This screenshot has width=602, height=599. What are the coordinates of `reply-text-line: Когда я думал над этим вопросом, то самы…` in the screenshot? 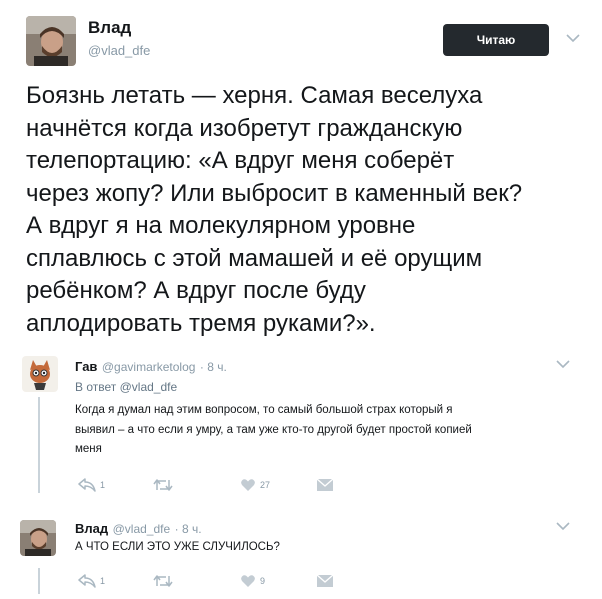 It's located at (264, 410).